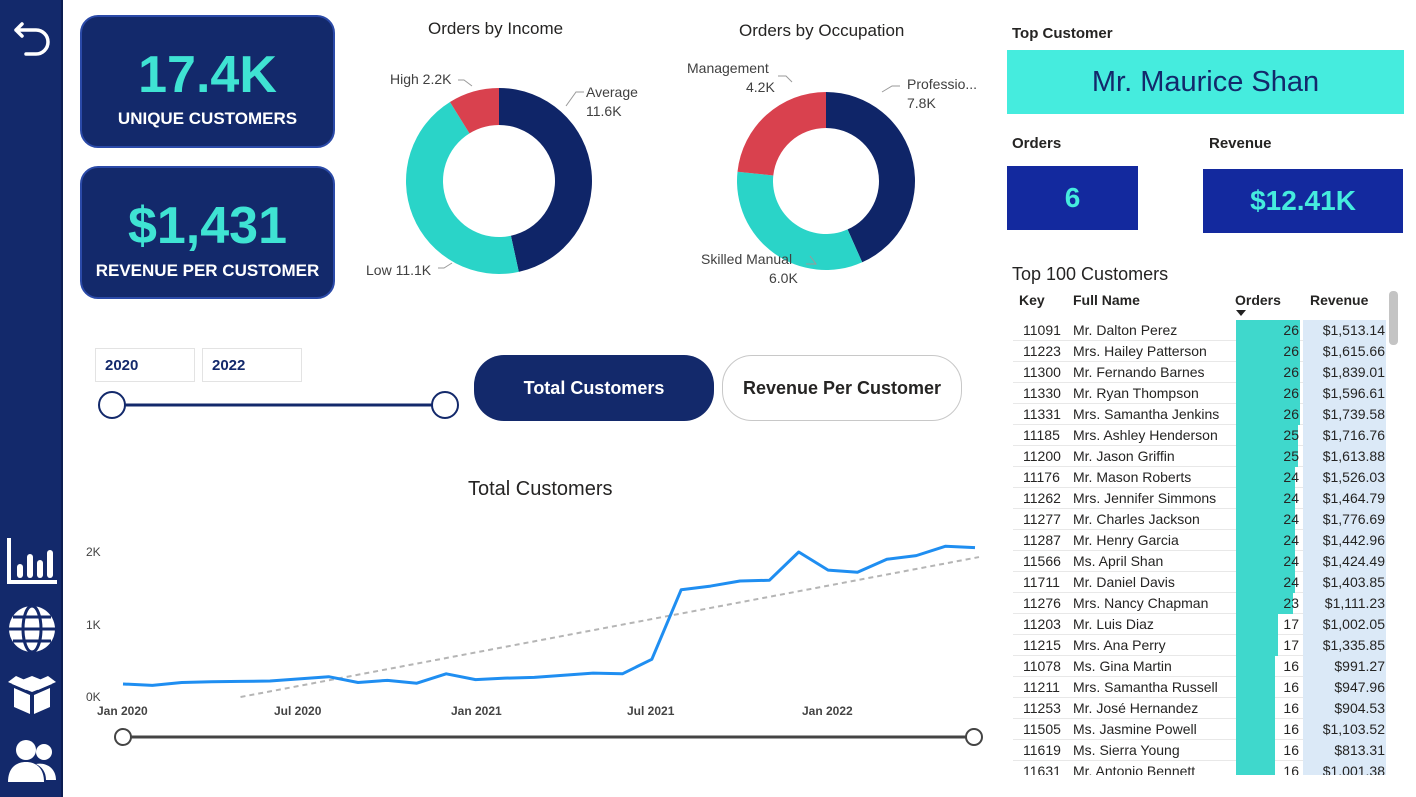  Describe the element at coordinates (1199, 582) in the screenshot. I see `table-row: 11711 Mr. Daniel Davis 24 $1,403.85` at that location.